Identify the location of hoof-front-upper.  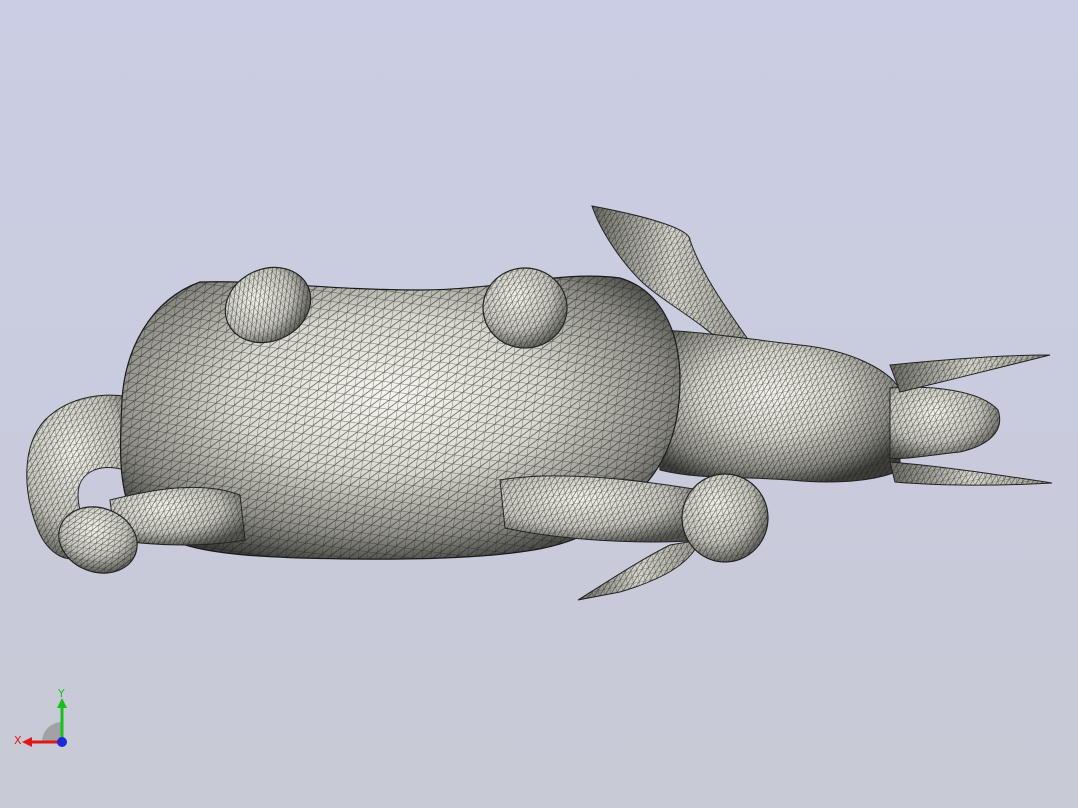
(525, 308).